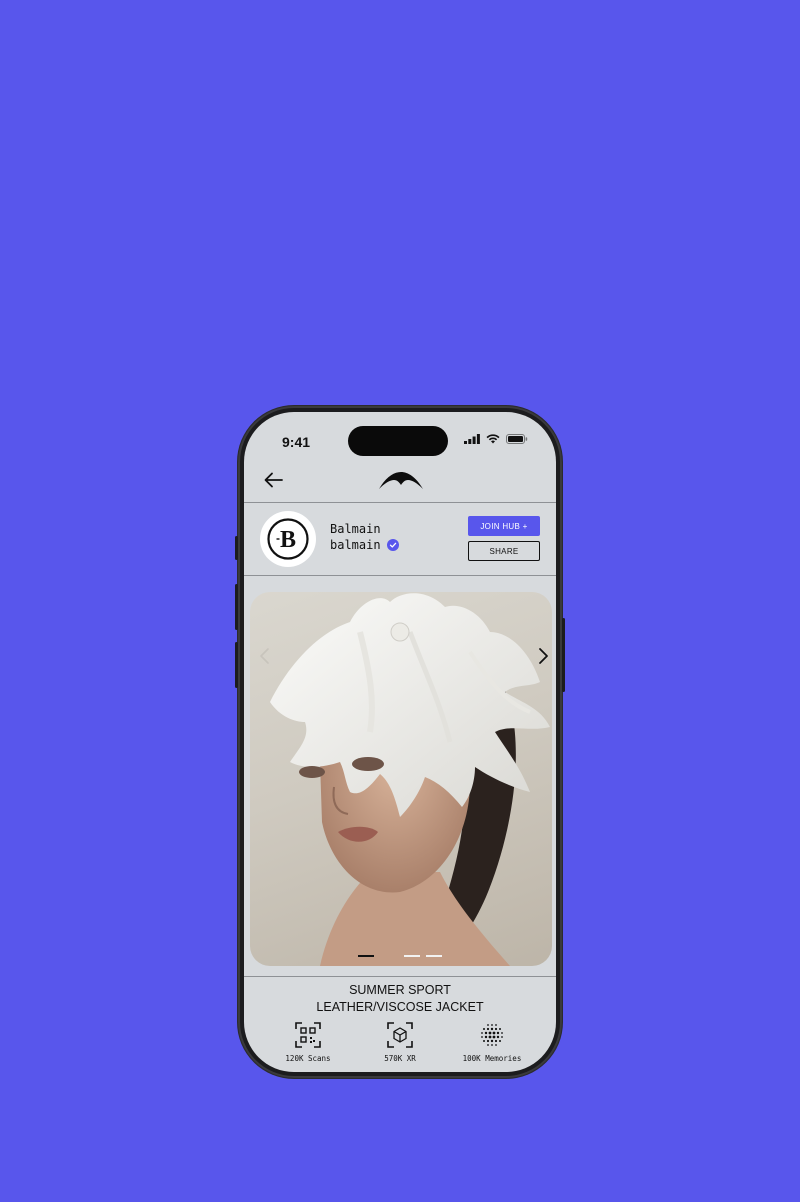 The height and width of the screenshot is (1202, 800). I want to click on logo-letter: B, so click(288, 540).